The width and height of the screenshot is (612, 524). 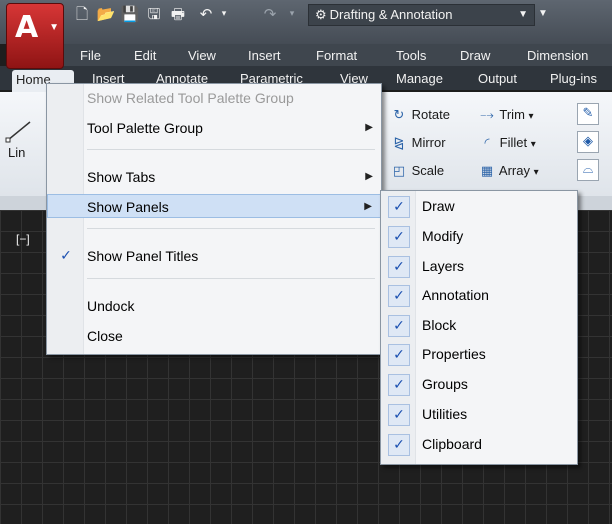 I want to click on menu-item-show-tabs: Show Tabs ▶, so click(x=214, y=177).